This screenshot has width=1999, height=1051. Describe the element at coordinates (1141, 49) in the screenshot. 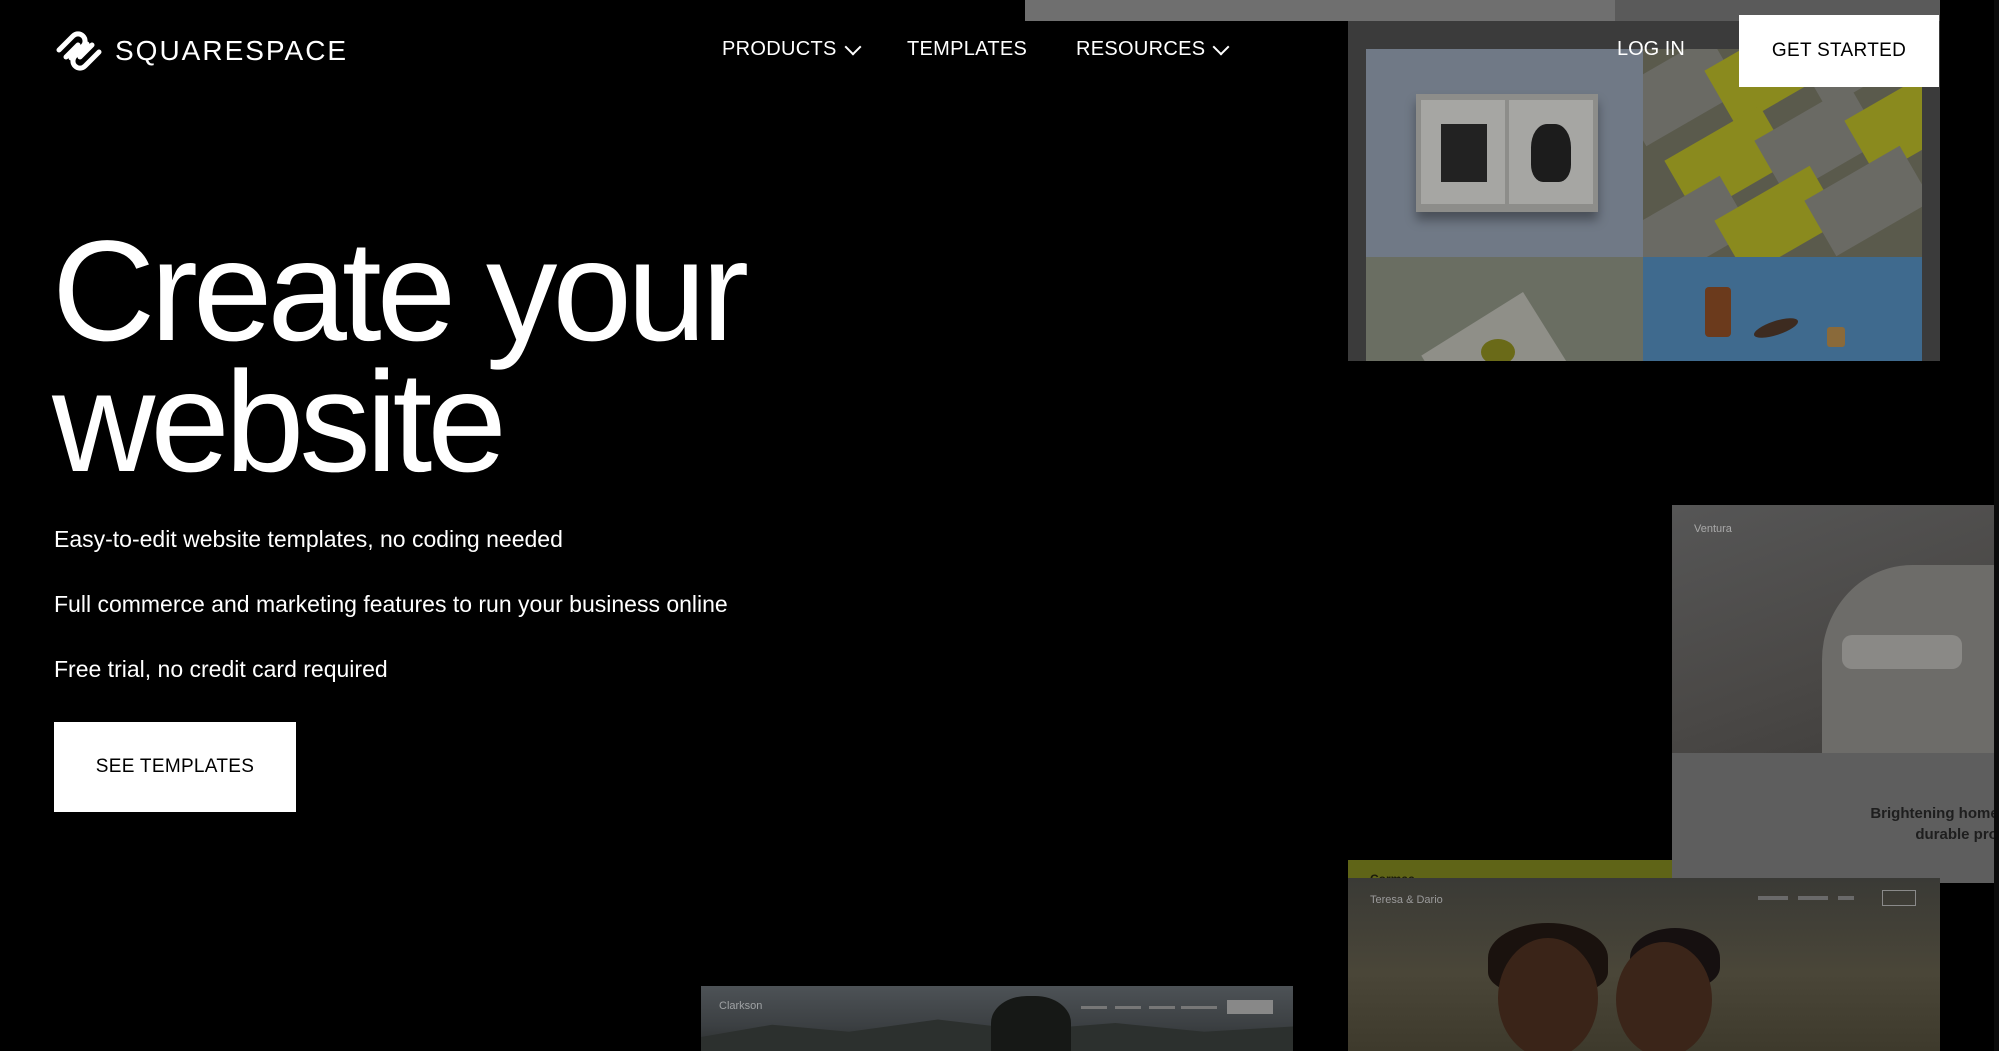

I see `nav-resources-label: RESOURCES` at that location.